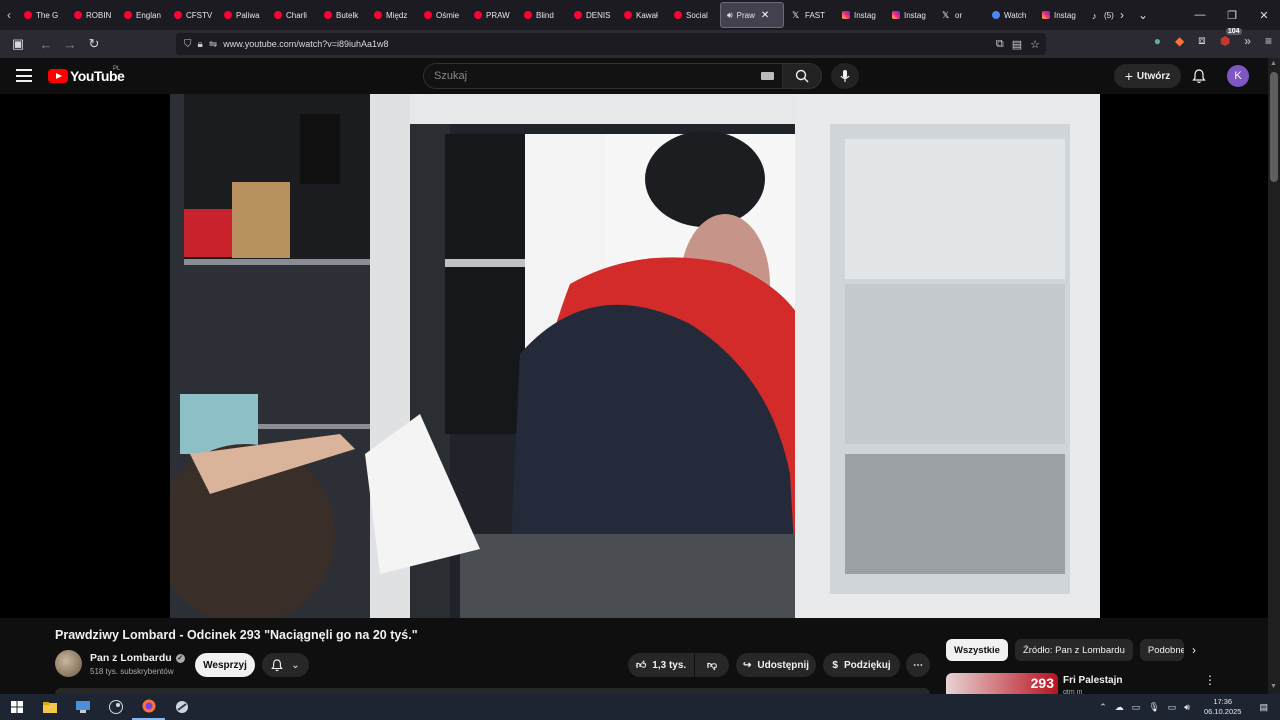 The image size is (1280, 720). I want to click on search-button, so click(802, 76).